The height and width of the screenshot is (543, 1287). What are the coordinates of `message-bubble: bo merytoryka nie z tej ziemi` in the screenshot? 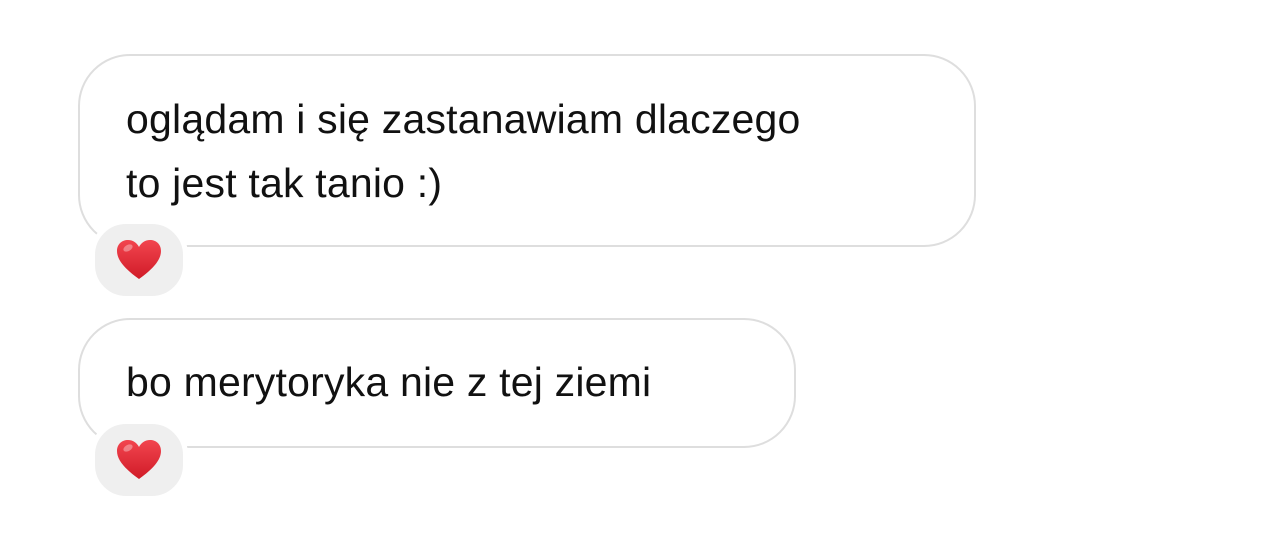 It's located at (437, 383).